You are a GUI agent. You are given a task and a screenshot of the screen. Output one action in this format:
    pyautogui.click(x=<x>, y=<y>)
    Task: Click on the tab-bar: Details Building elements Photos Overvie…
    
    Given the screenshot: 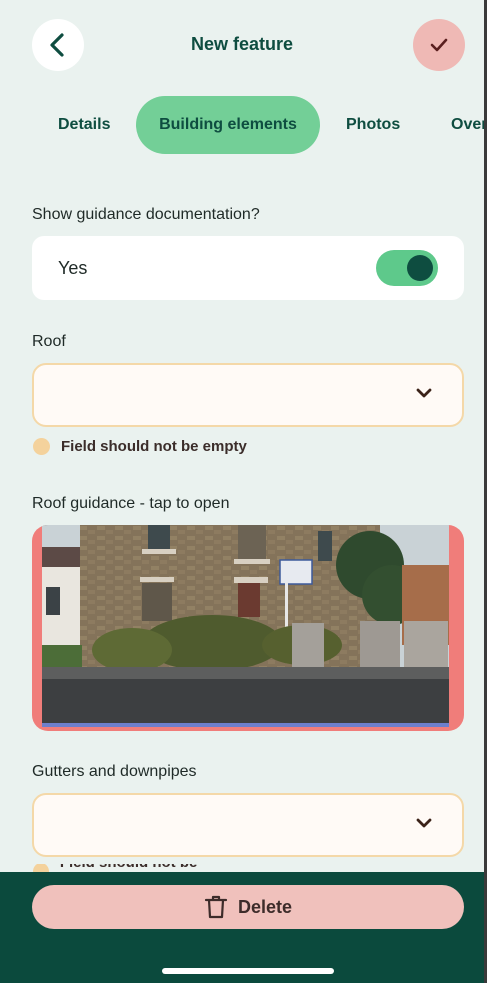 What is the action you would take?
    pyautogui.click(x=242, y=125)
    